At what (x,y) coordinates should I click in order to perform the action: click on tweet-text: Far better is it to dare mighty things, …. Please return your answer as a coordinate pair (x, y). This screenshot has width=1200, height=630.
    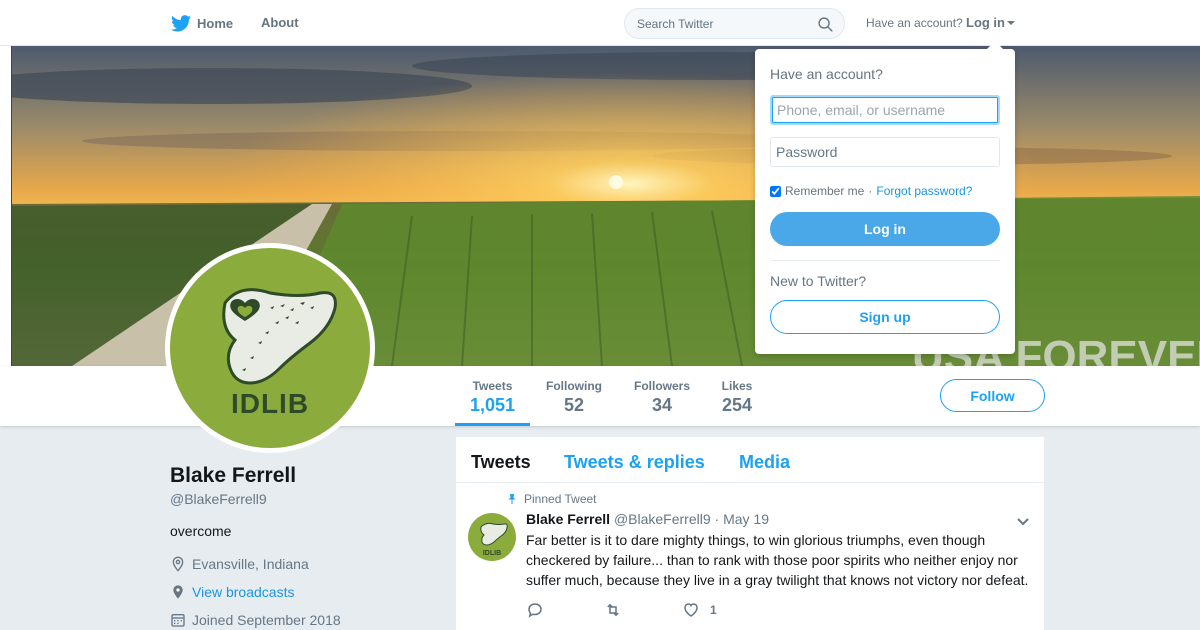
    Looking at the image, I should click on (777, 560).